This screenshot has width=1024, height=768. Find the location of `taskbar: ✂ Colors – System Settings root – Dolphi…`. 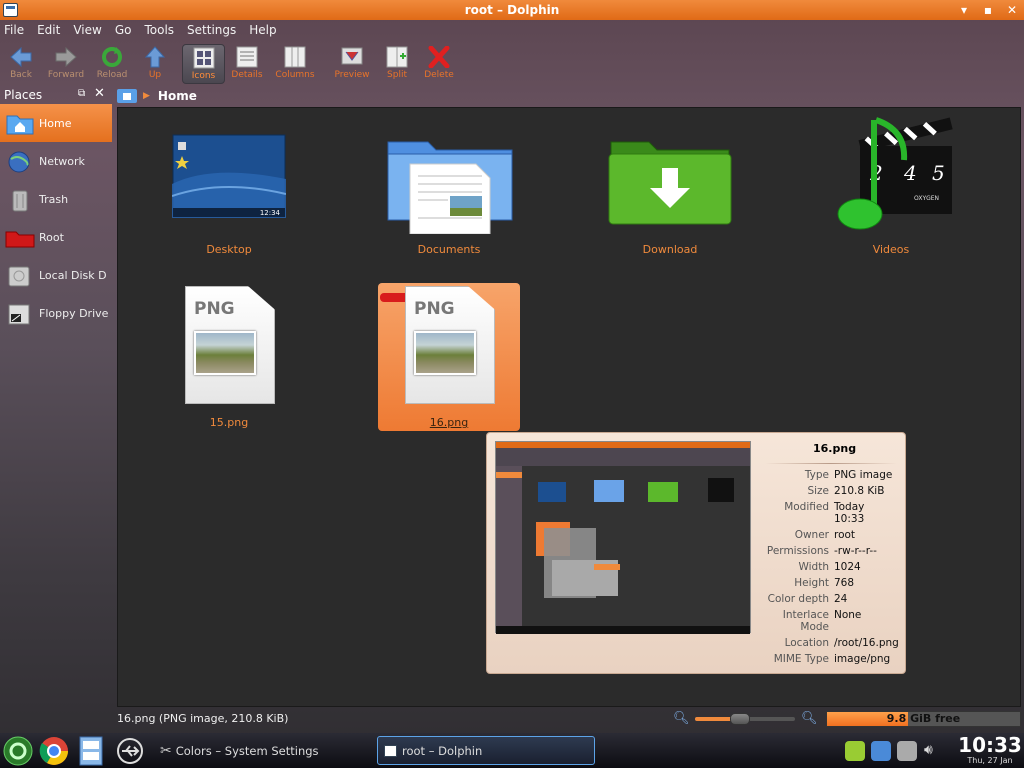

taskbar: ✂ Colors – System Settings root – Dolphi… is located at coordinates (512, 750).